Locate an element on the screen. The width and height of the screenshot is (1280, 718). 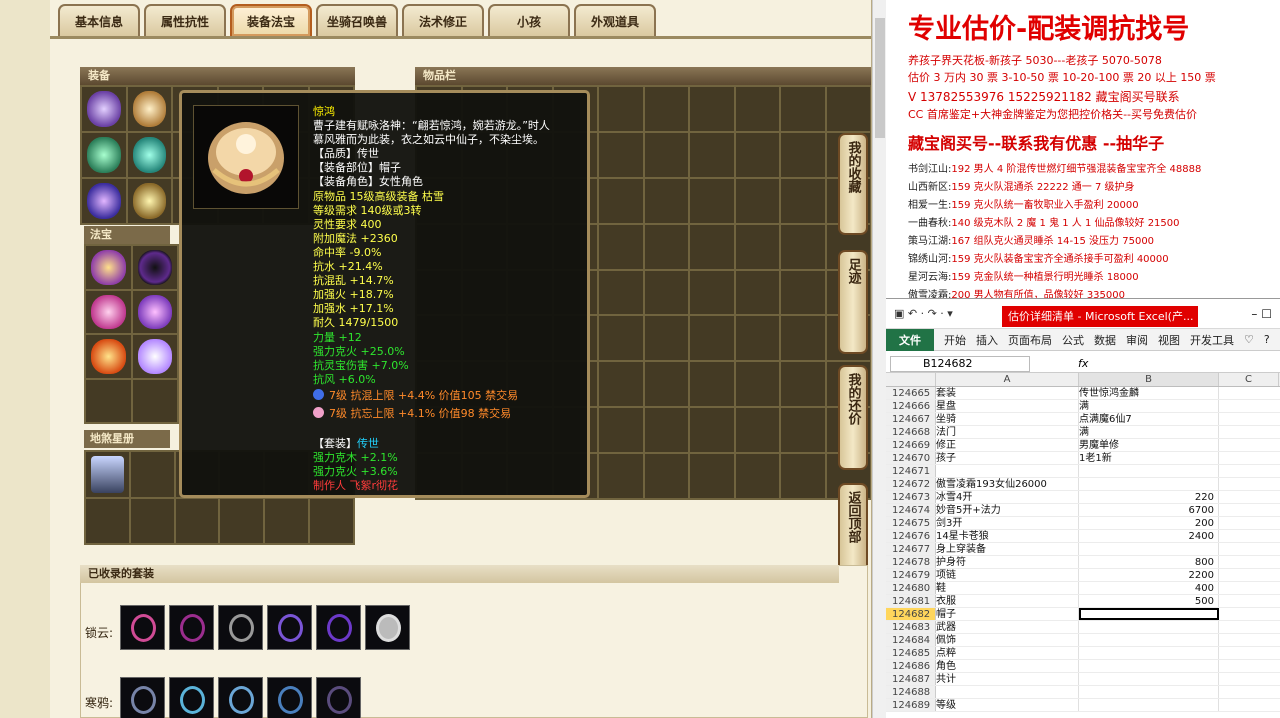
scrollbar-thumb is located at coordinates (880, 78).